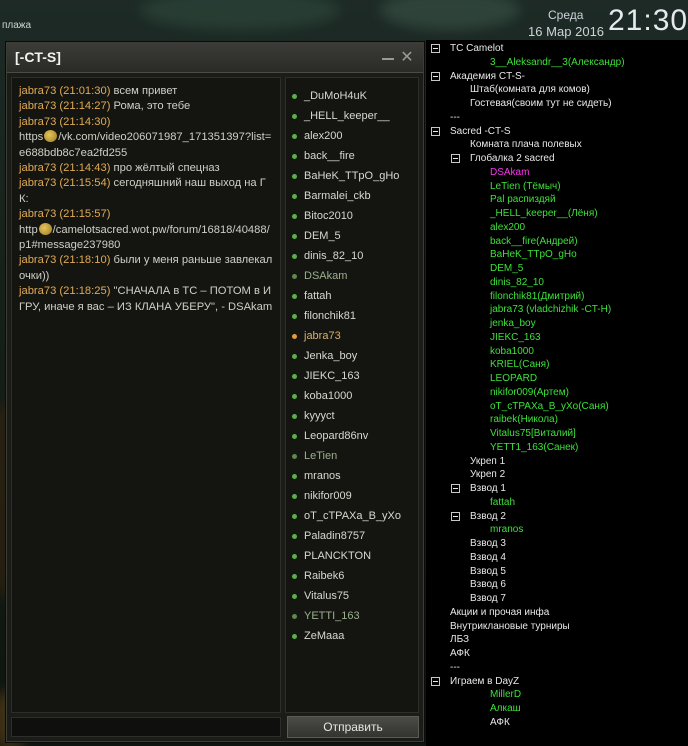 Image resolution: width=688 pixels, height=746 pixels. What do you see at coordinates (28, 230) in the screenshot?
I see `message-link-prefix: http` at bounding box center [28, 230].